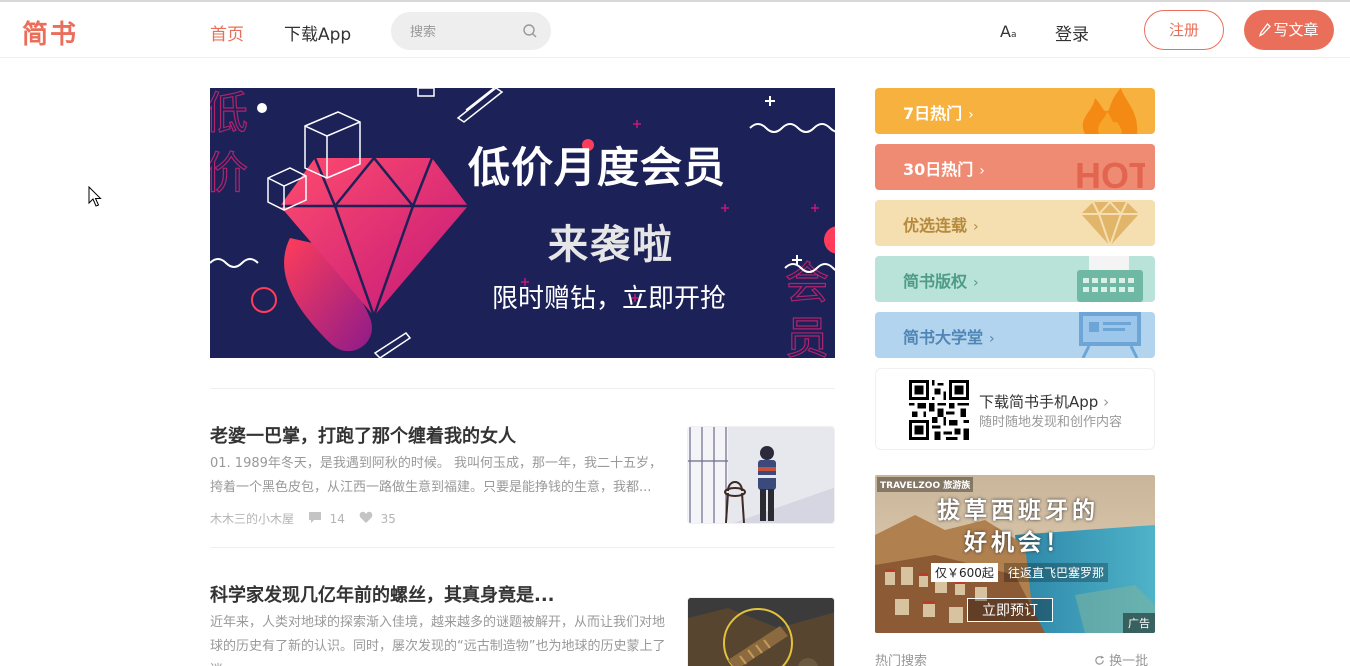 This screenshot has width=1350, height=666. I want to click on refresh-label: 换一批, so click(1129, 660).